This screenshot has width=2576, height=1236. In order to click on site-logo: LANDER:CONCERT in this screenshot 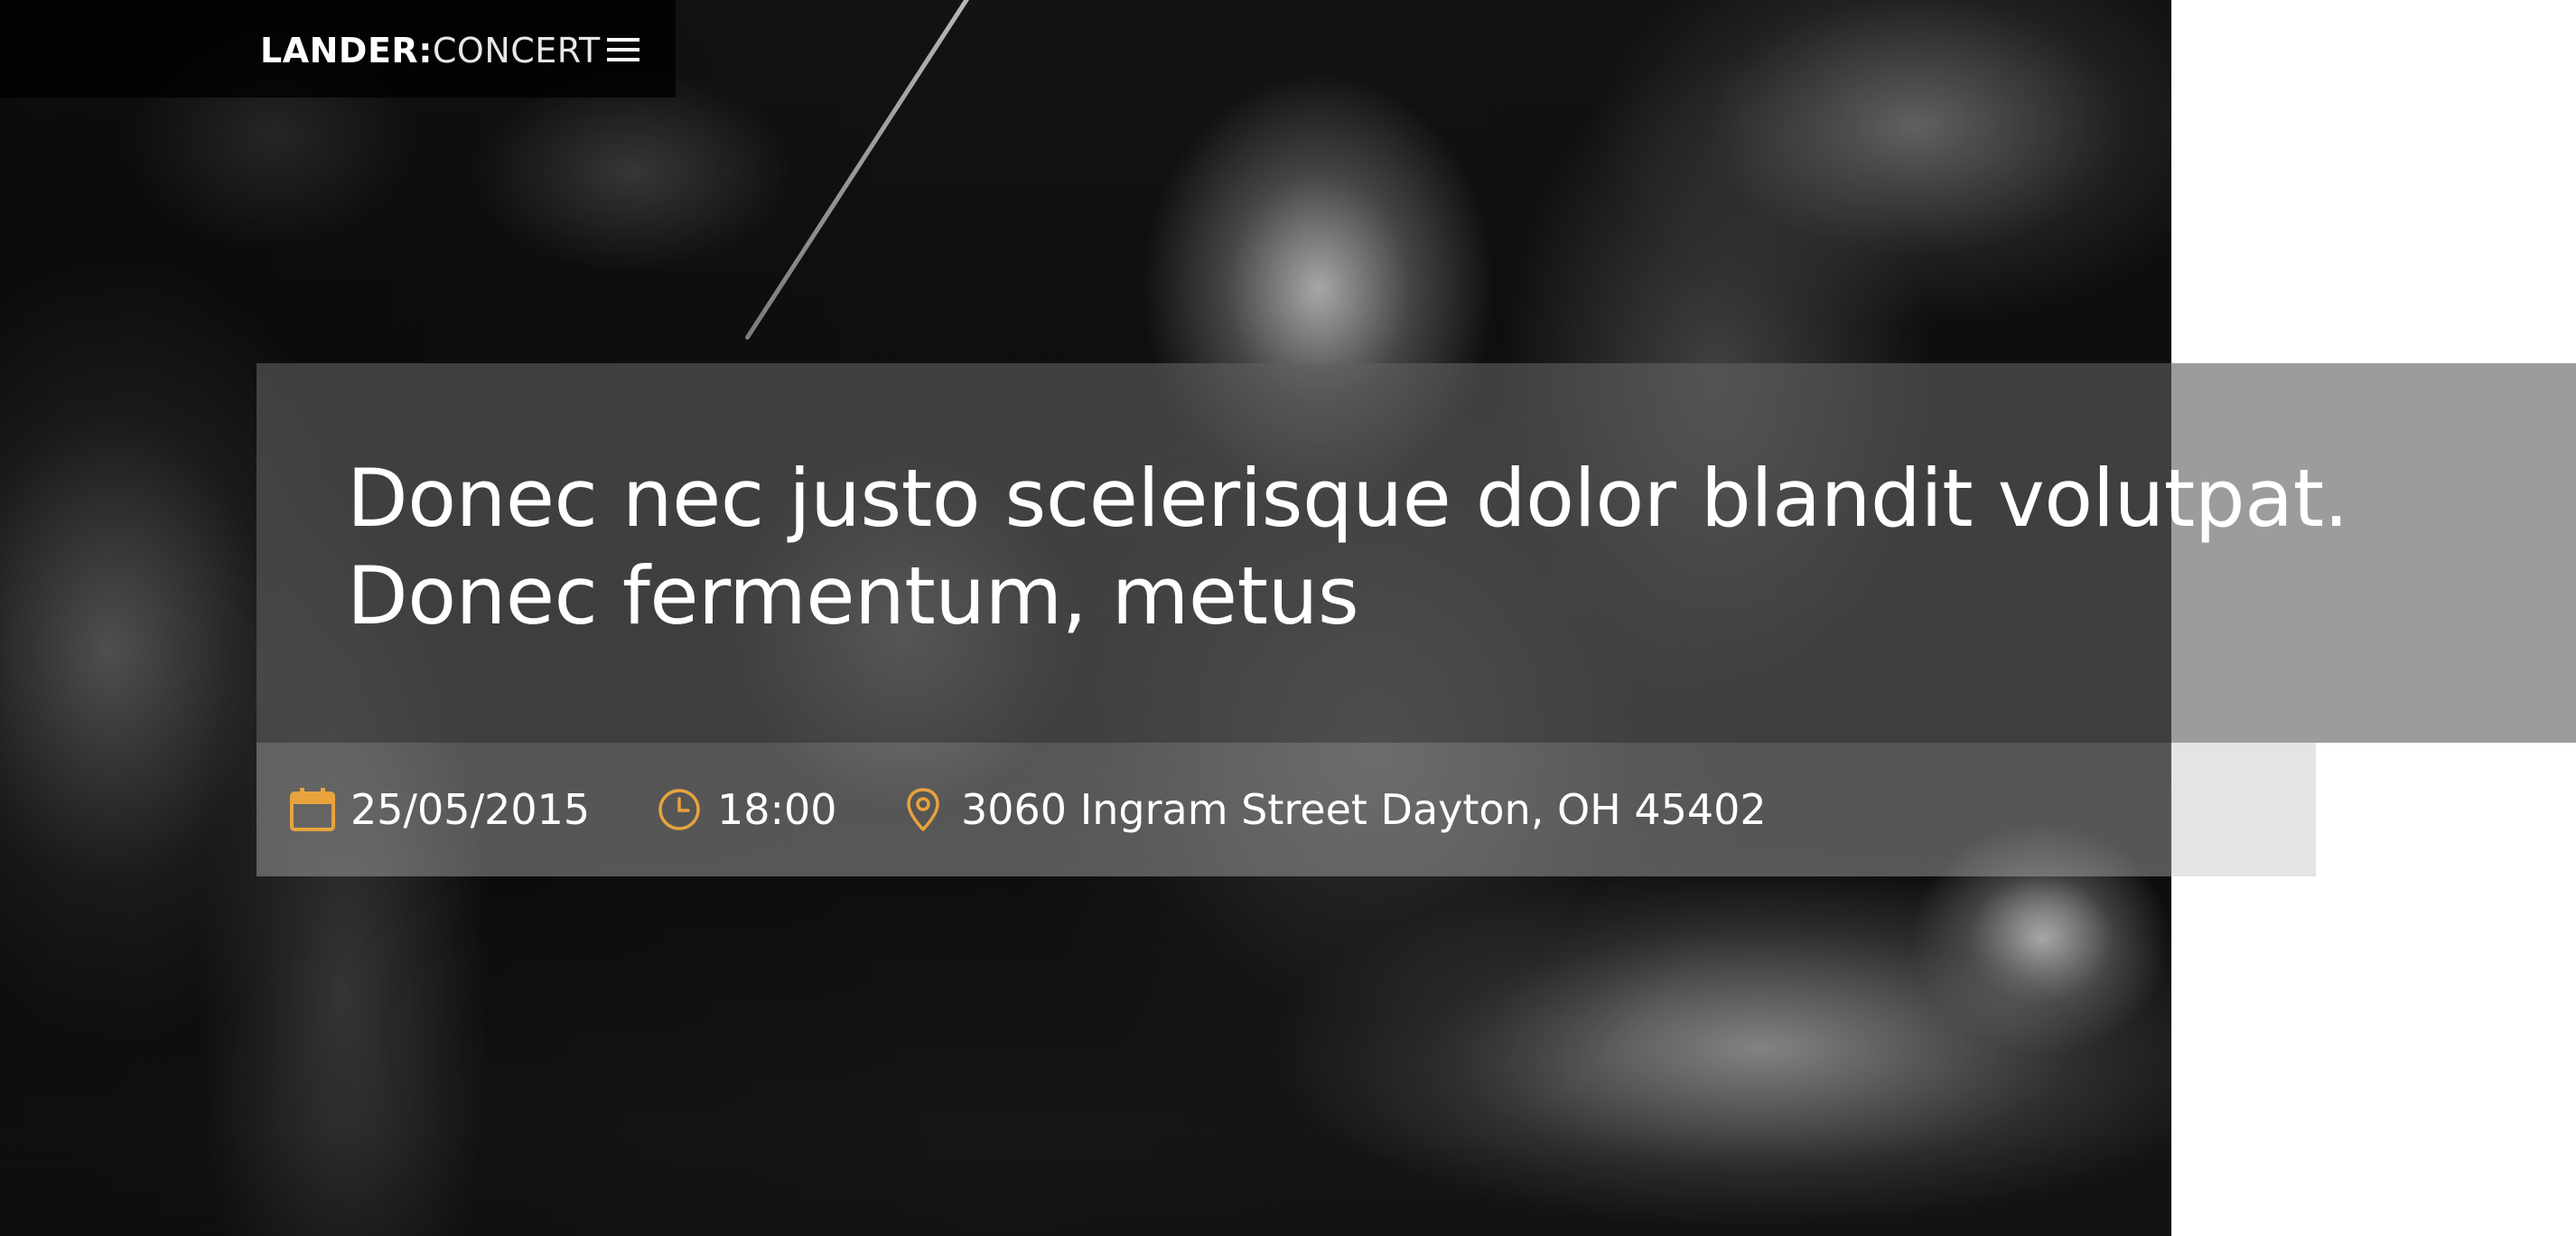, I will do `click(430, 50)`.